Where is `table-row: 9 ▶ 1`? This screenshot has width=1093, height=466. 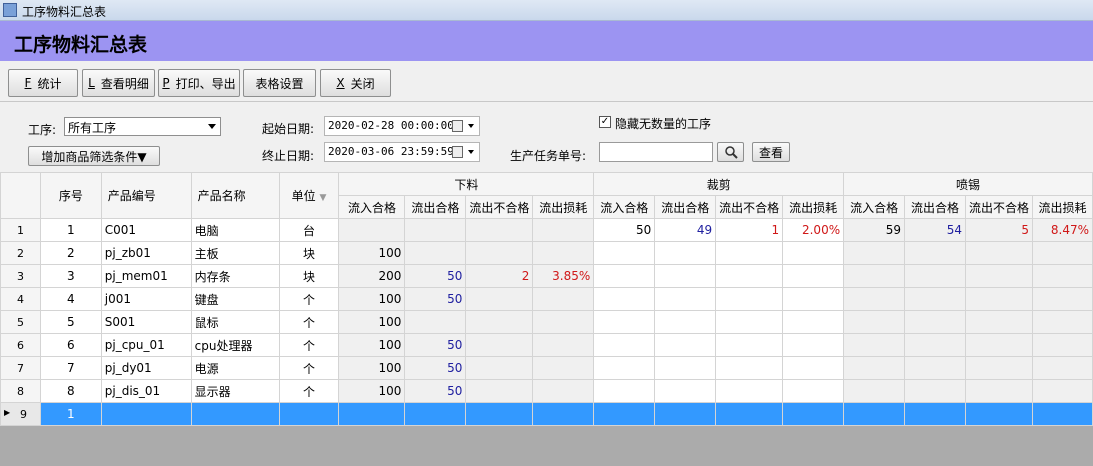 table-row: 9 ▶ 1 is located at coordinates (546, 414).